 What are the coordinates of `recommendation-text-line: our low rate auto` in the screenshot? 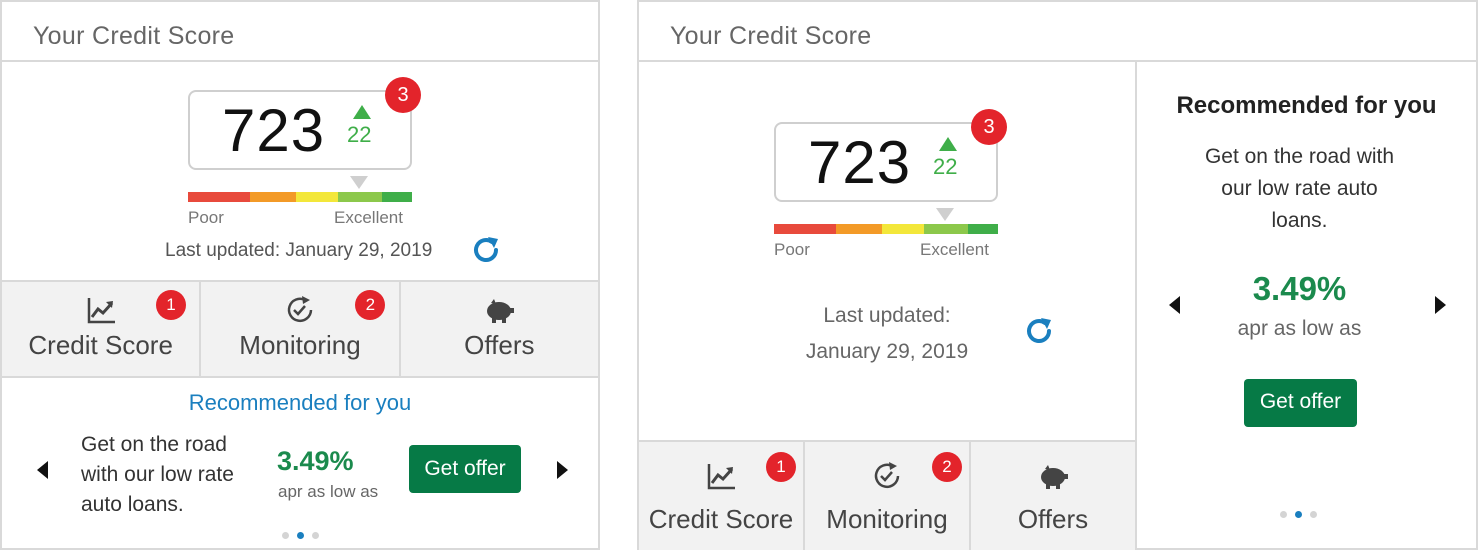 It's located at (1299, 188).